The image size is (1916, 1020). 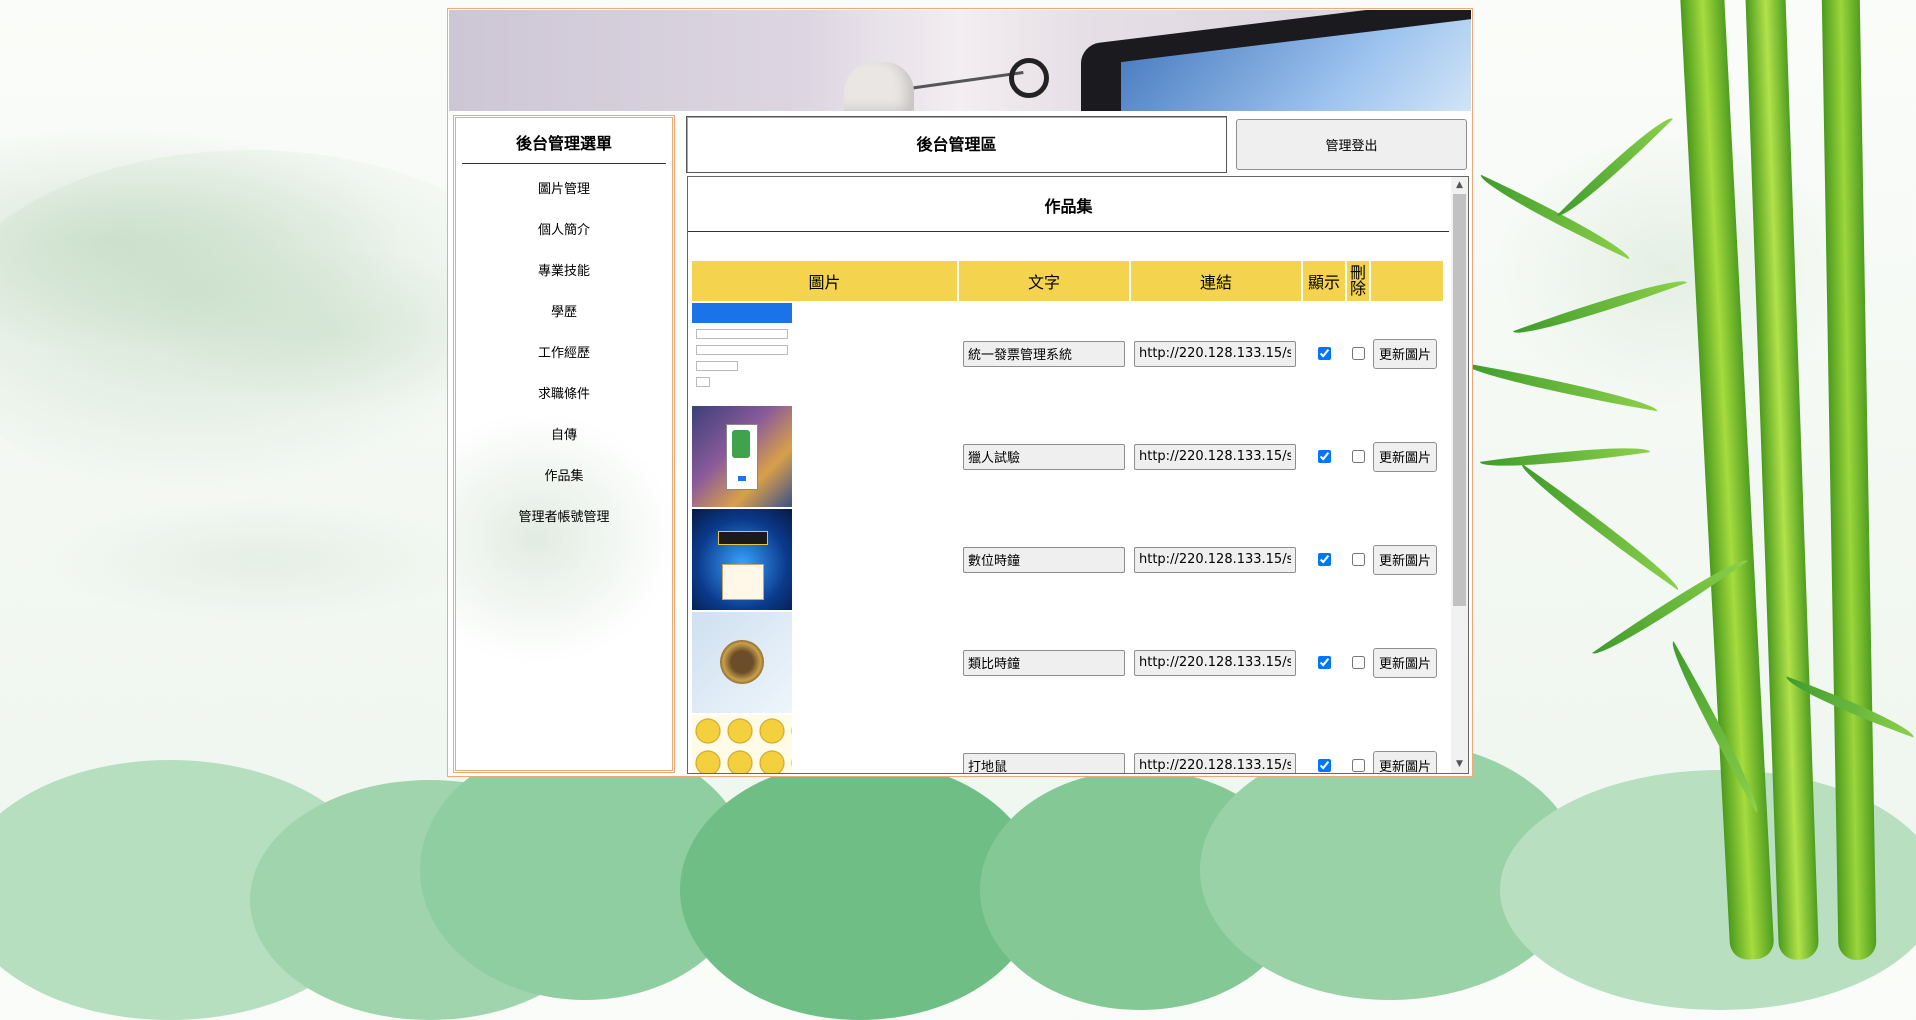 What do you see at coordinates (742, 353) in the screenshot?
I see `invoice-form-screenshot-icon` at bounding box center [742, 353].